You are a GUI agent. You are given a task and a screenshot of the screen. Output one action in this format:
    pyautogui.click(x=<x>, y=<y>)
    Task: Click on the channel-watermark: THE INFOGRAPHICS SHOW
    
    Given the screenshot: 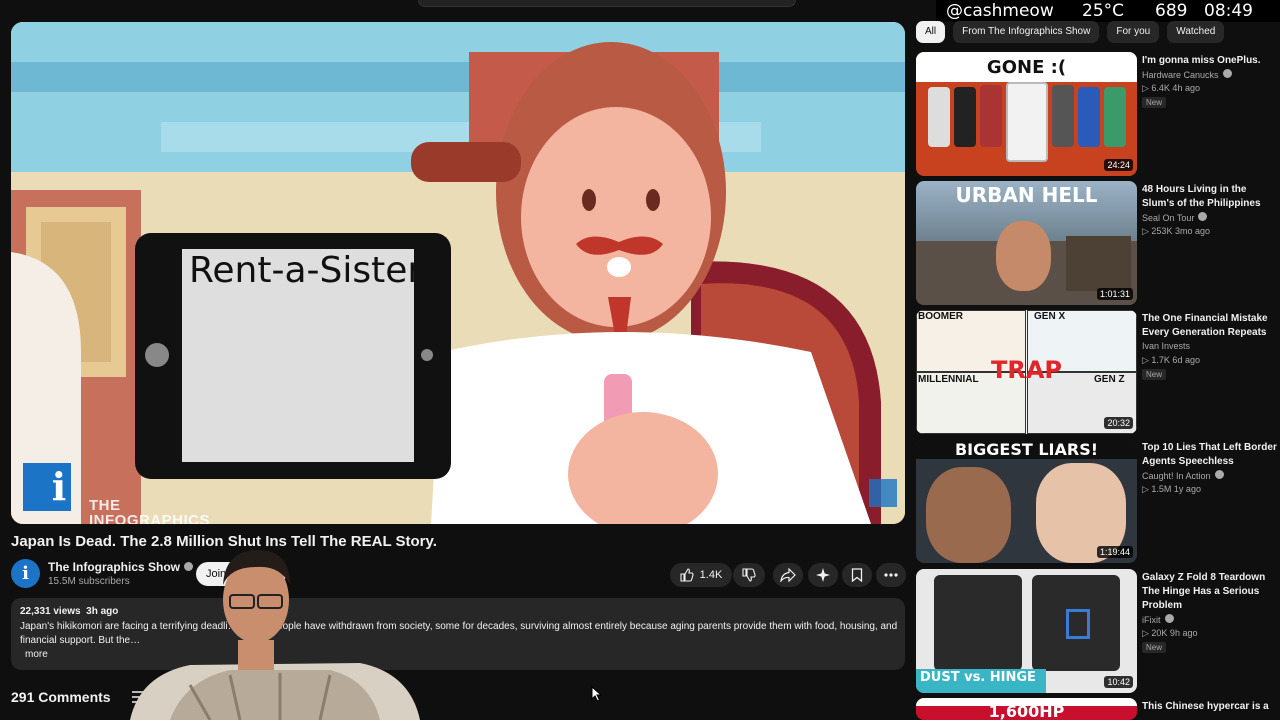 What is the action you would take?
    pyautogui.click(x=150, y=510)
    